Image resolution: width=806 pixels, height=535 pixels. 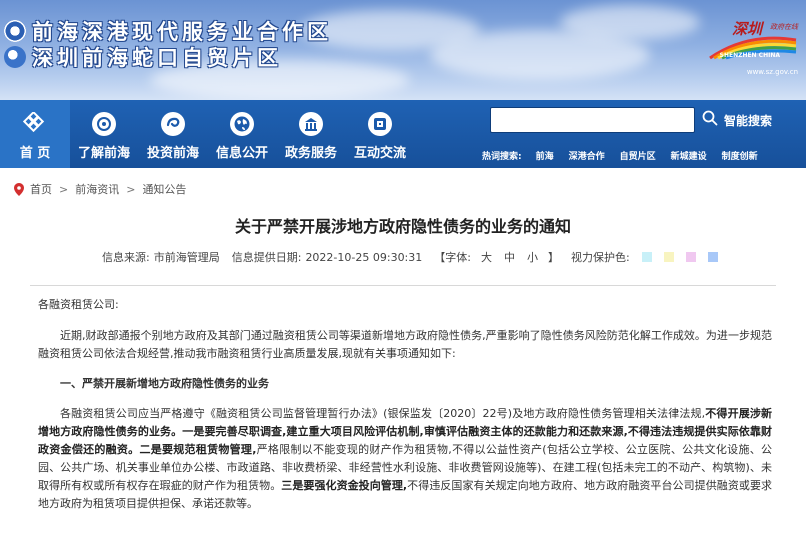 I want to click on nav-label-about: 了解前海, so click(x=103, y=153).